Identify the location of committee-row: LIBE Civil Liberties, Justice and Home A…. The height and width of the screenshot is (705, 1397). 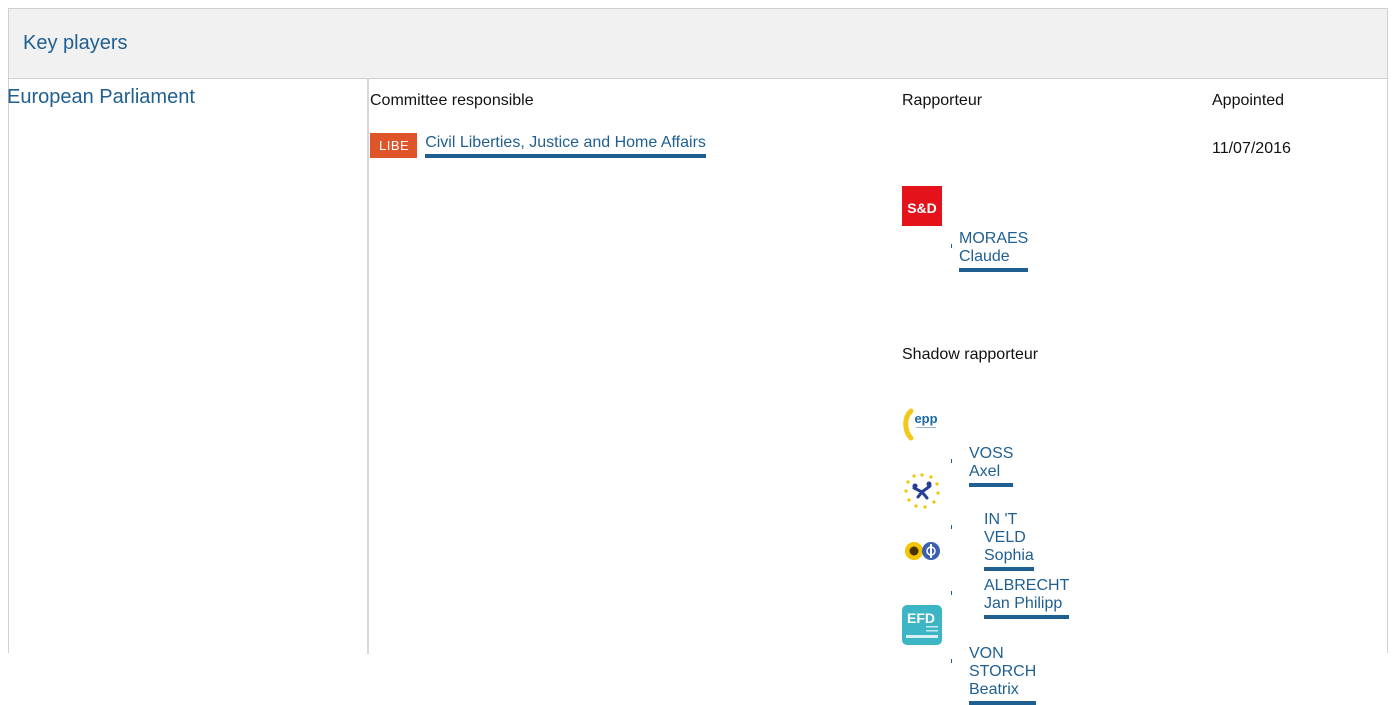
(538, 145).